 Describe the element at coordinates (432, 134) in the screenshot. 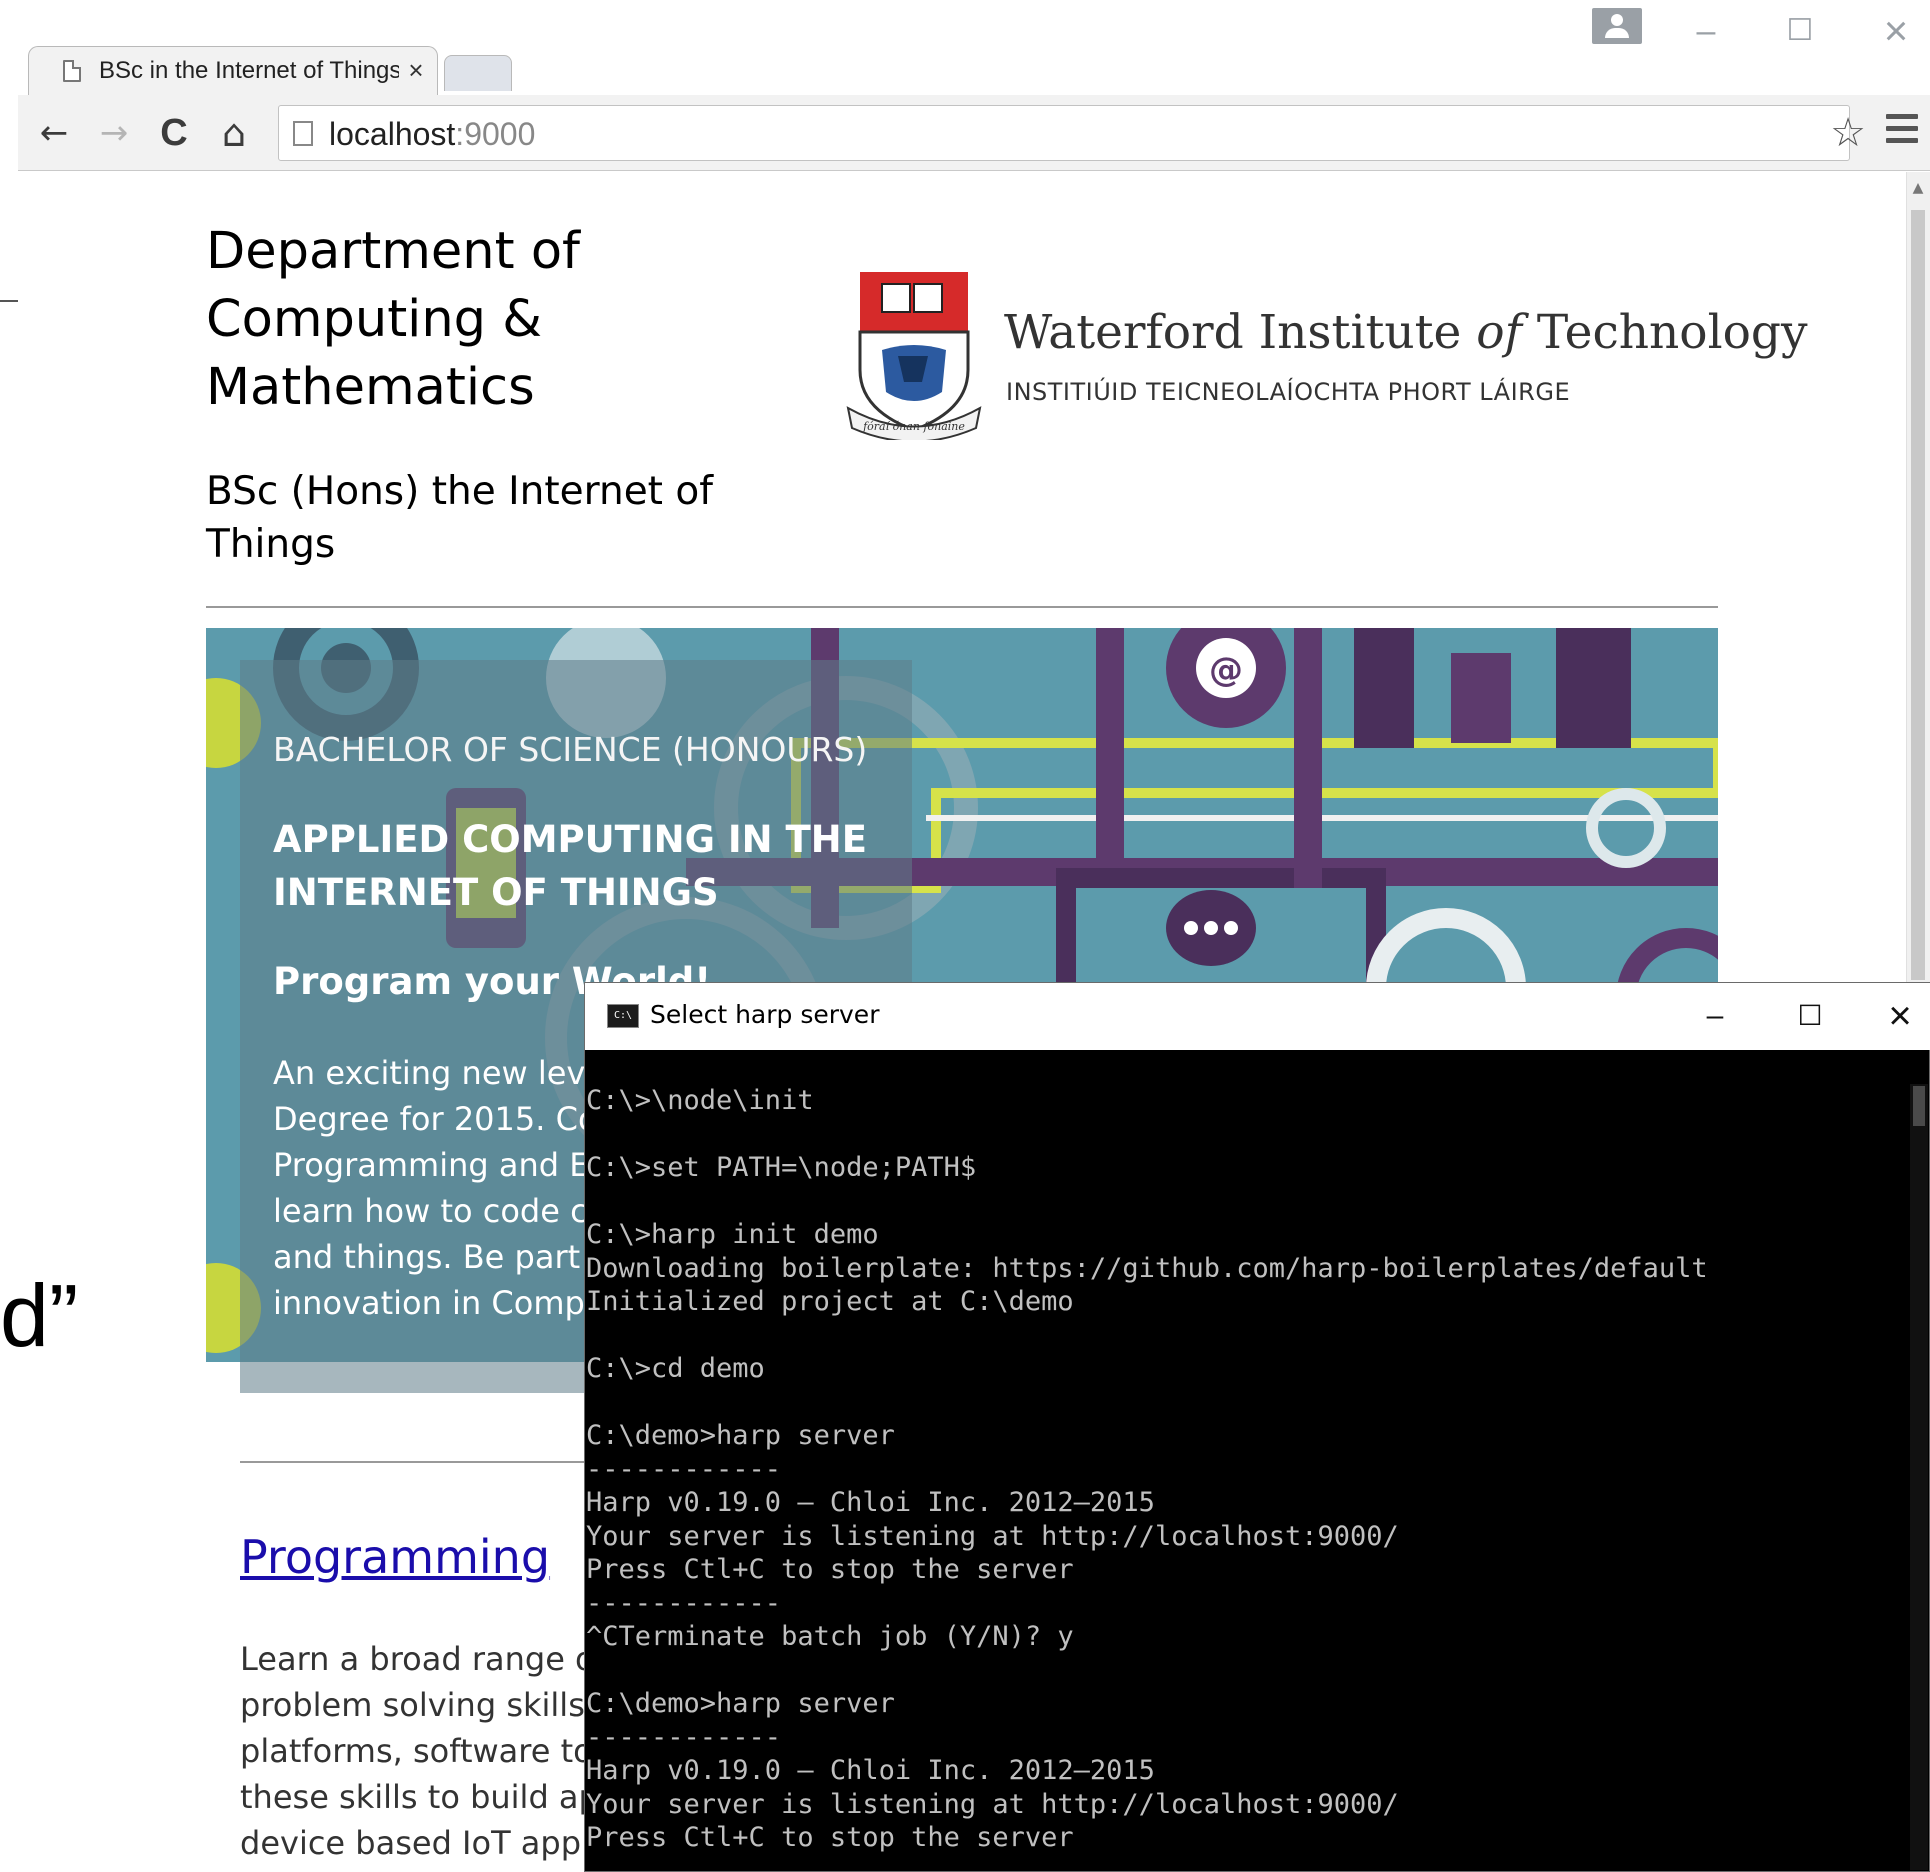

I see `address-url: localhost:9000` at that location.